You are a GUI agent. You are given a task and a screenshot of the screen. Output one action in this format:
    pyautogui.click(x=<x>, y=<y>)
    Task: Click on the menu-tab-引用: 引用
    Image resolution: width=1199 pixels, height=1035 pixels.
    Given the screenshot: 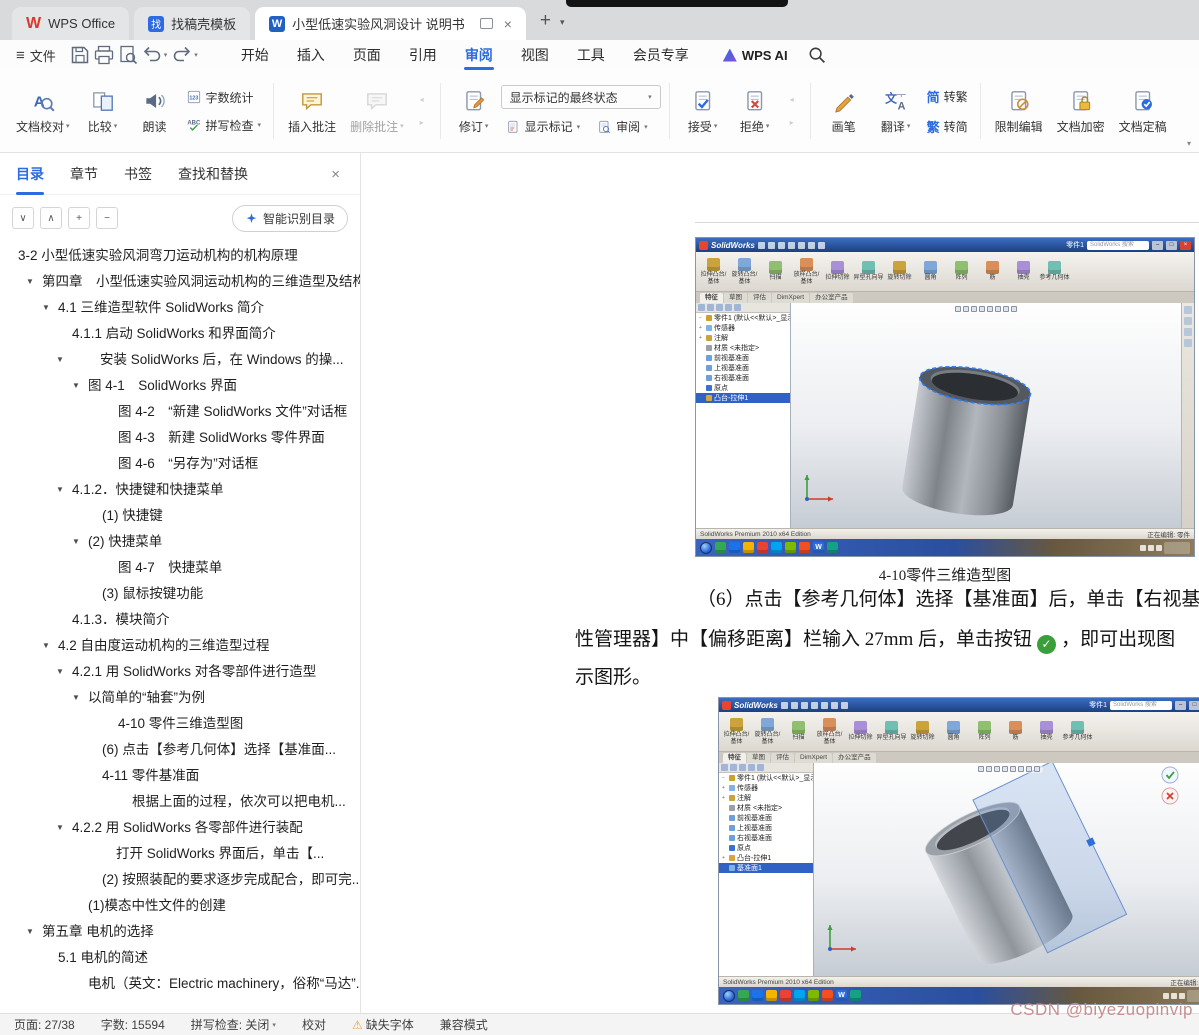 What is the action you would take?
    pyautogui.click(x=423, y=55)
    